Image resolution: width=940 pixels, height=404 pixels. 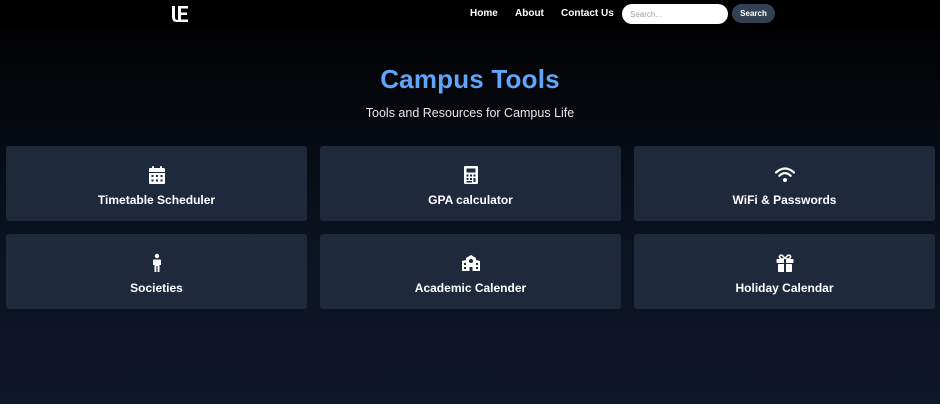 I want to click on tool-card-academic-calender: Academic Calender, so click(x=470, y=271).